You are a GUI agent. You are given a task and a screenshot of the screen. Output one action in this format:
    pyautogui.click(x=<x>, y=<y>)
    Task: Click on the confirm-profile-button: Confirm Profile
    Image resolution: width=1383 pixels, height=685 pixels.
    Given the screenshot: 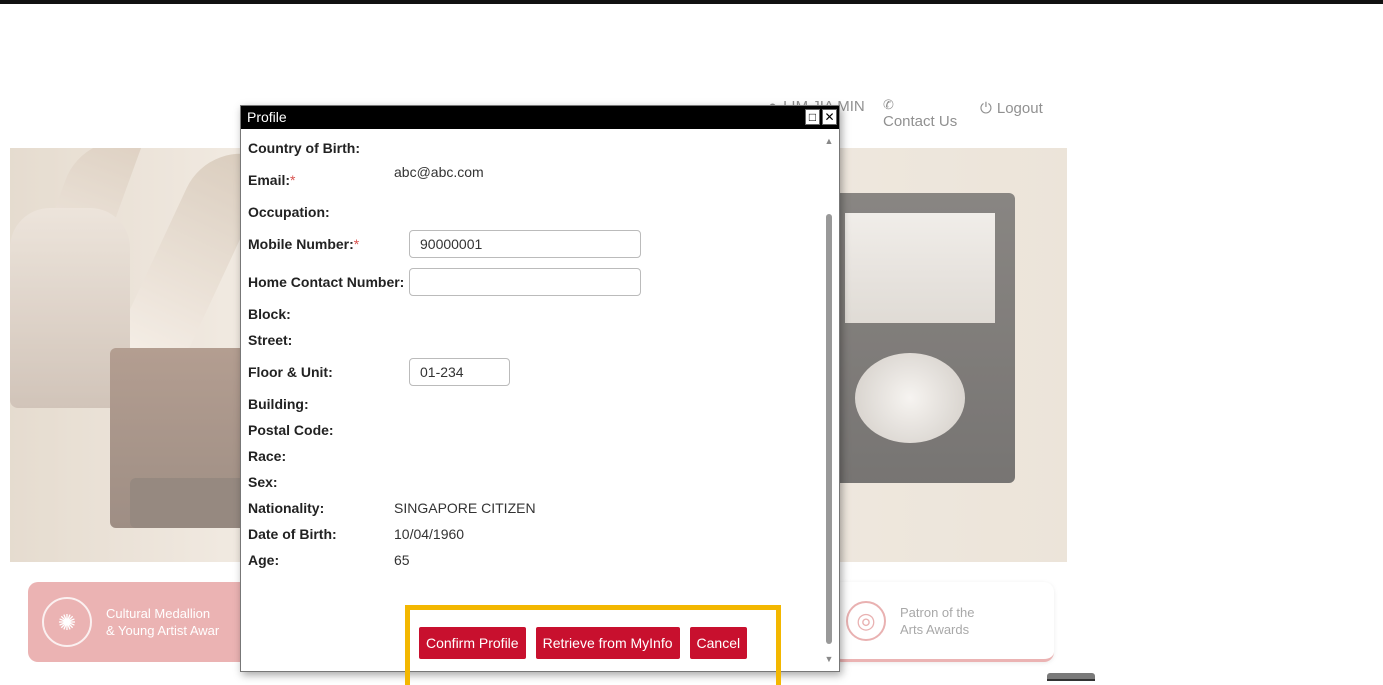 What is the action you would take?
    pyautogui.click(x=472, y=643)
    